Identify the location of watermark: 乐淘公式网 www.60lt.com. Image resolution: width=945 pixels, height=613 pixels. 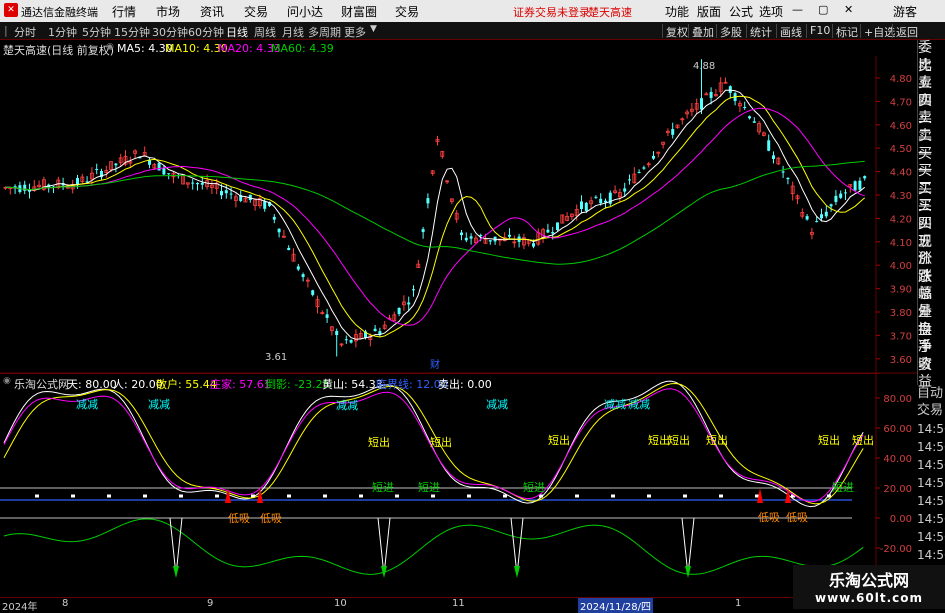
(869, 587).